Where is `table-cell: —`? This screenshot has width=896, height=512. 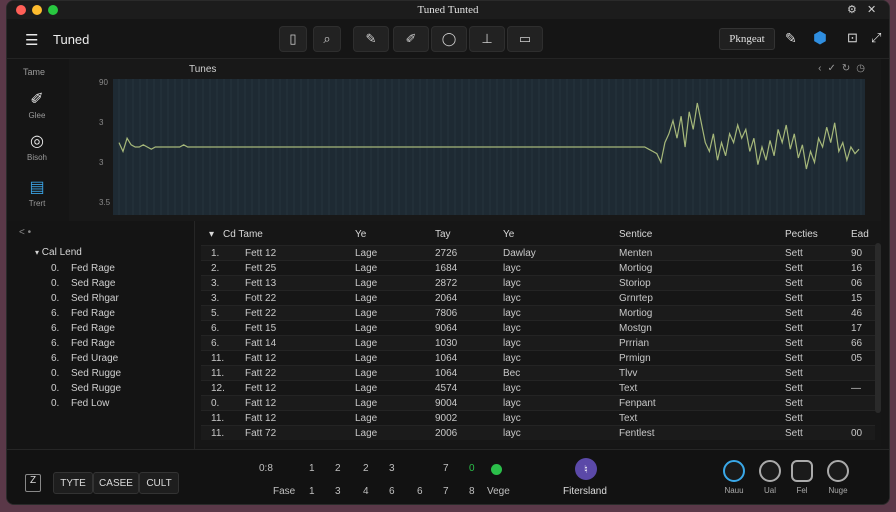 table-cell: — is located at coordinates (856, 388).